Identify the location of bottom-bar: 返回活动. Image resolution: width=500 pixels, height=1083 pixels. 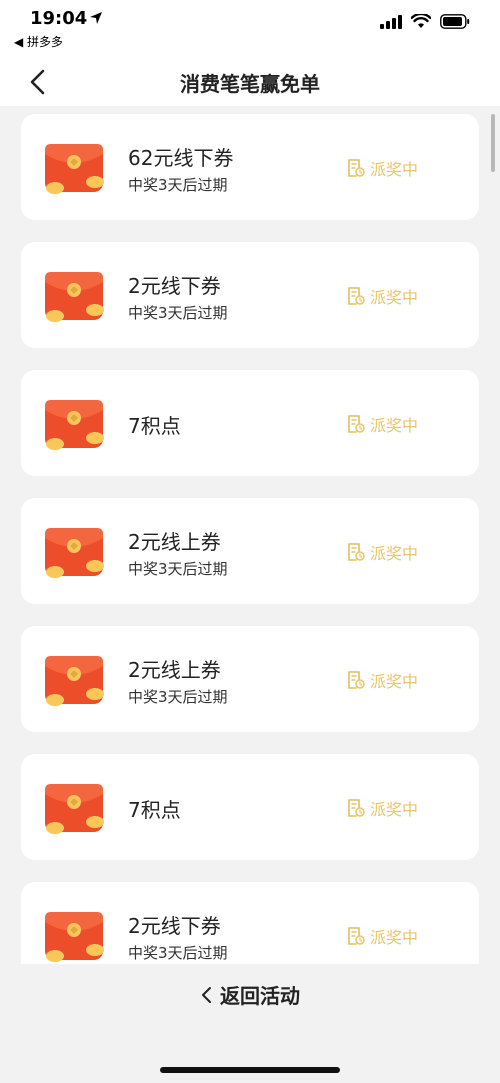
(250, 1023).